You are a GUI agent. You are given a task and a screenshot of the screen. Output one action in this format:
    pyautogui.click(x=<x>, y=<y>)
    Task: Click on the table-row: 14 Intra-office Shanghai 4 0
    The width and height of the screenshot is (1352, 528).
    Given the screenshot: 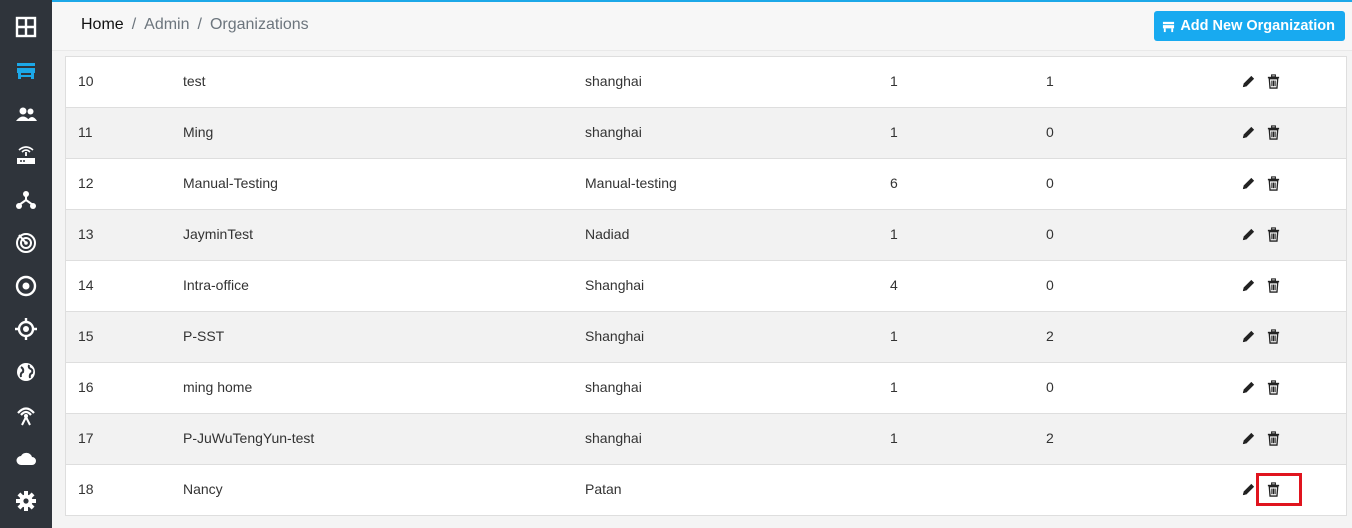 What is the action you would take?
    pyautogui.click(x=706, y=286)
    